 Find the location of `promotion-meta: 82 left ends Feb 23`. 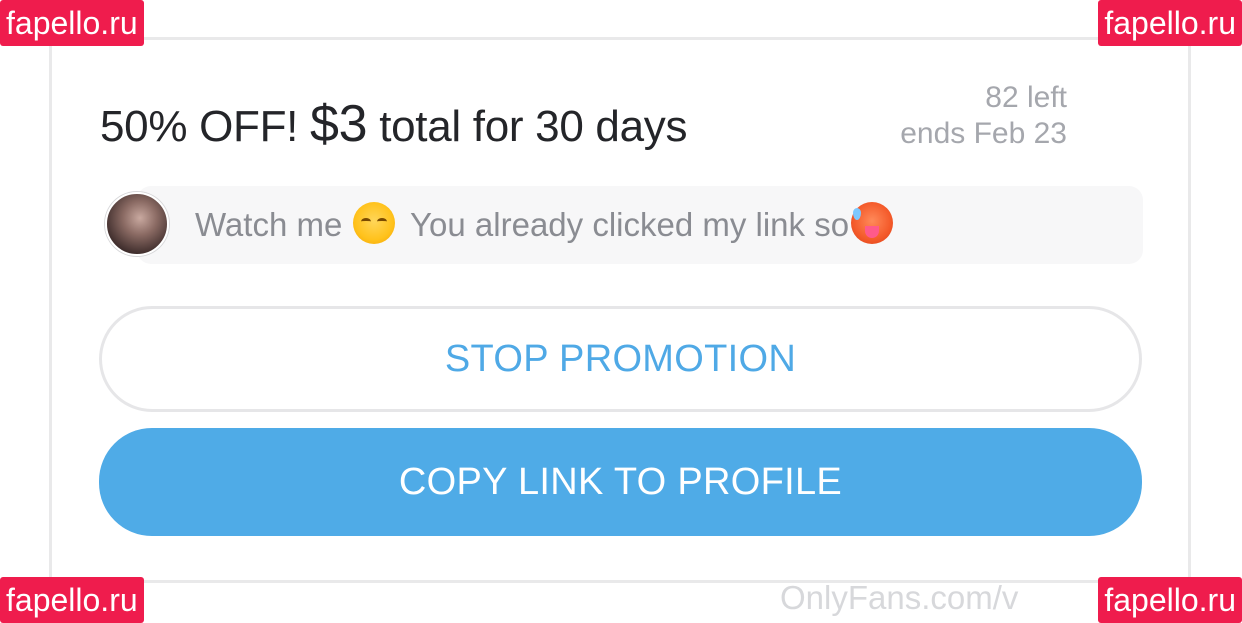

promotion-meta: 82 left ends Feb 23 is located at coordinates (983, 116).